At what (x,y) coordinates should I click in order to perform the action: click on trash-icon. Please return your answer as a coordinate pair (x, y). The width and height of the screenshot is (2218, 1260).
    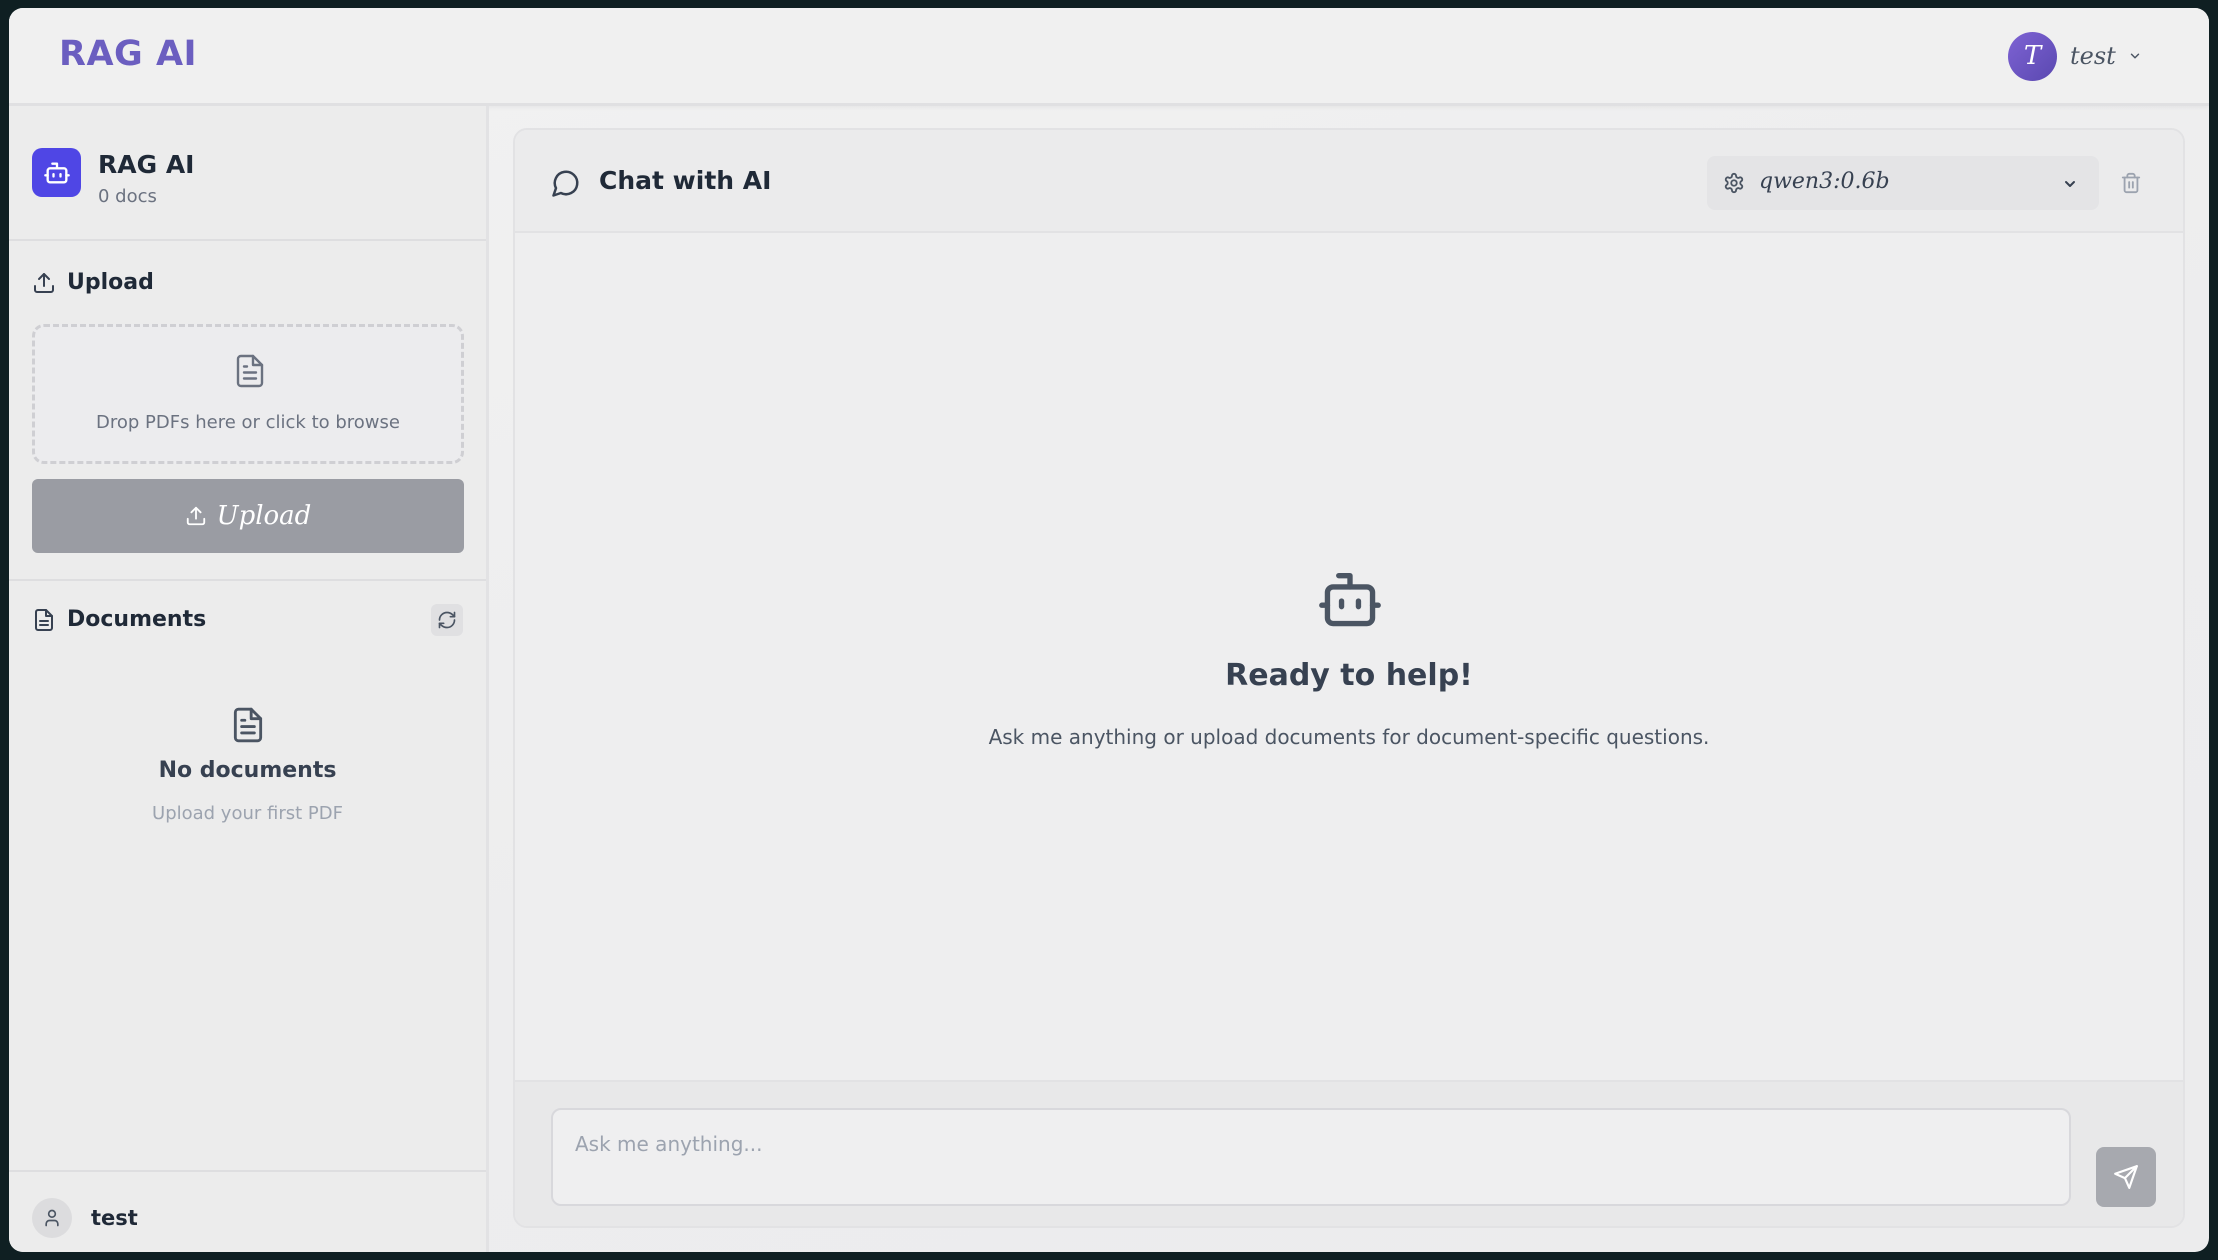
    Looking at the image, I should click on (2131, 183).